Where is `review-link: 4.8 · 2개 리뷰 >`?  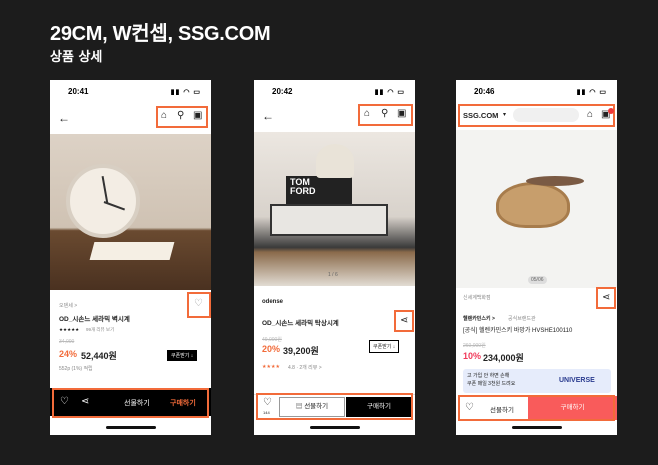 review-link: 4.8 · 2개 리뷰 > is located at coordinates (305, 367).